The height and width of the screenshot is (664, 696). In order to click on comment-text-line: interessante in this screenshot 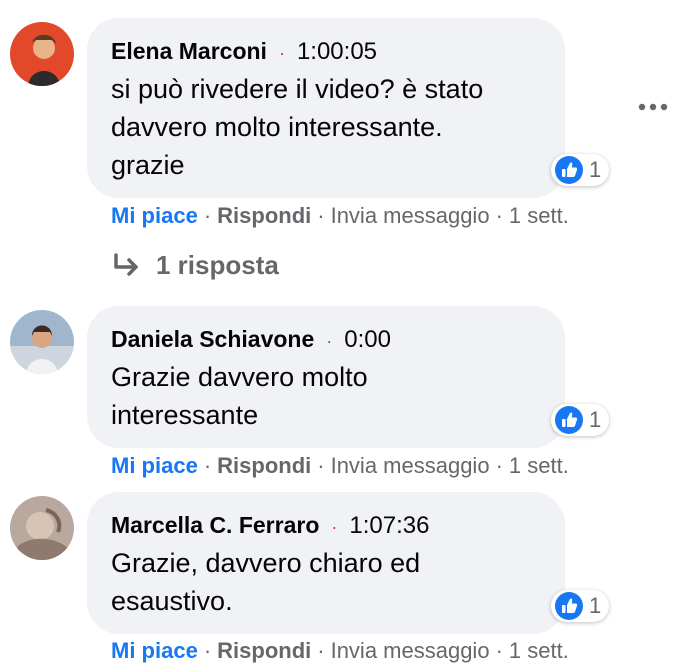, I will do `click(185, 415)`.